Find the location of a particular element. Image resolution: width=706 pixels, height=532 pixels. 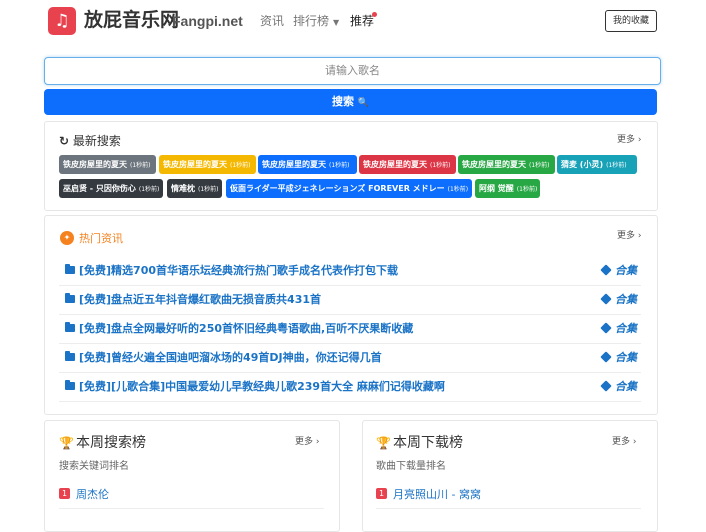

site-name: 放屁音乐网 is located at coordinates (131, 20).